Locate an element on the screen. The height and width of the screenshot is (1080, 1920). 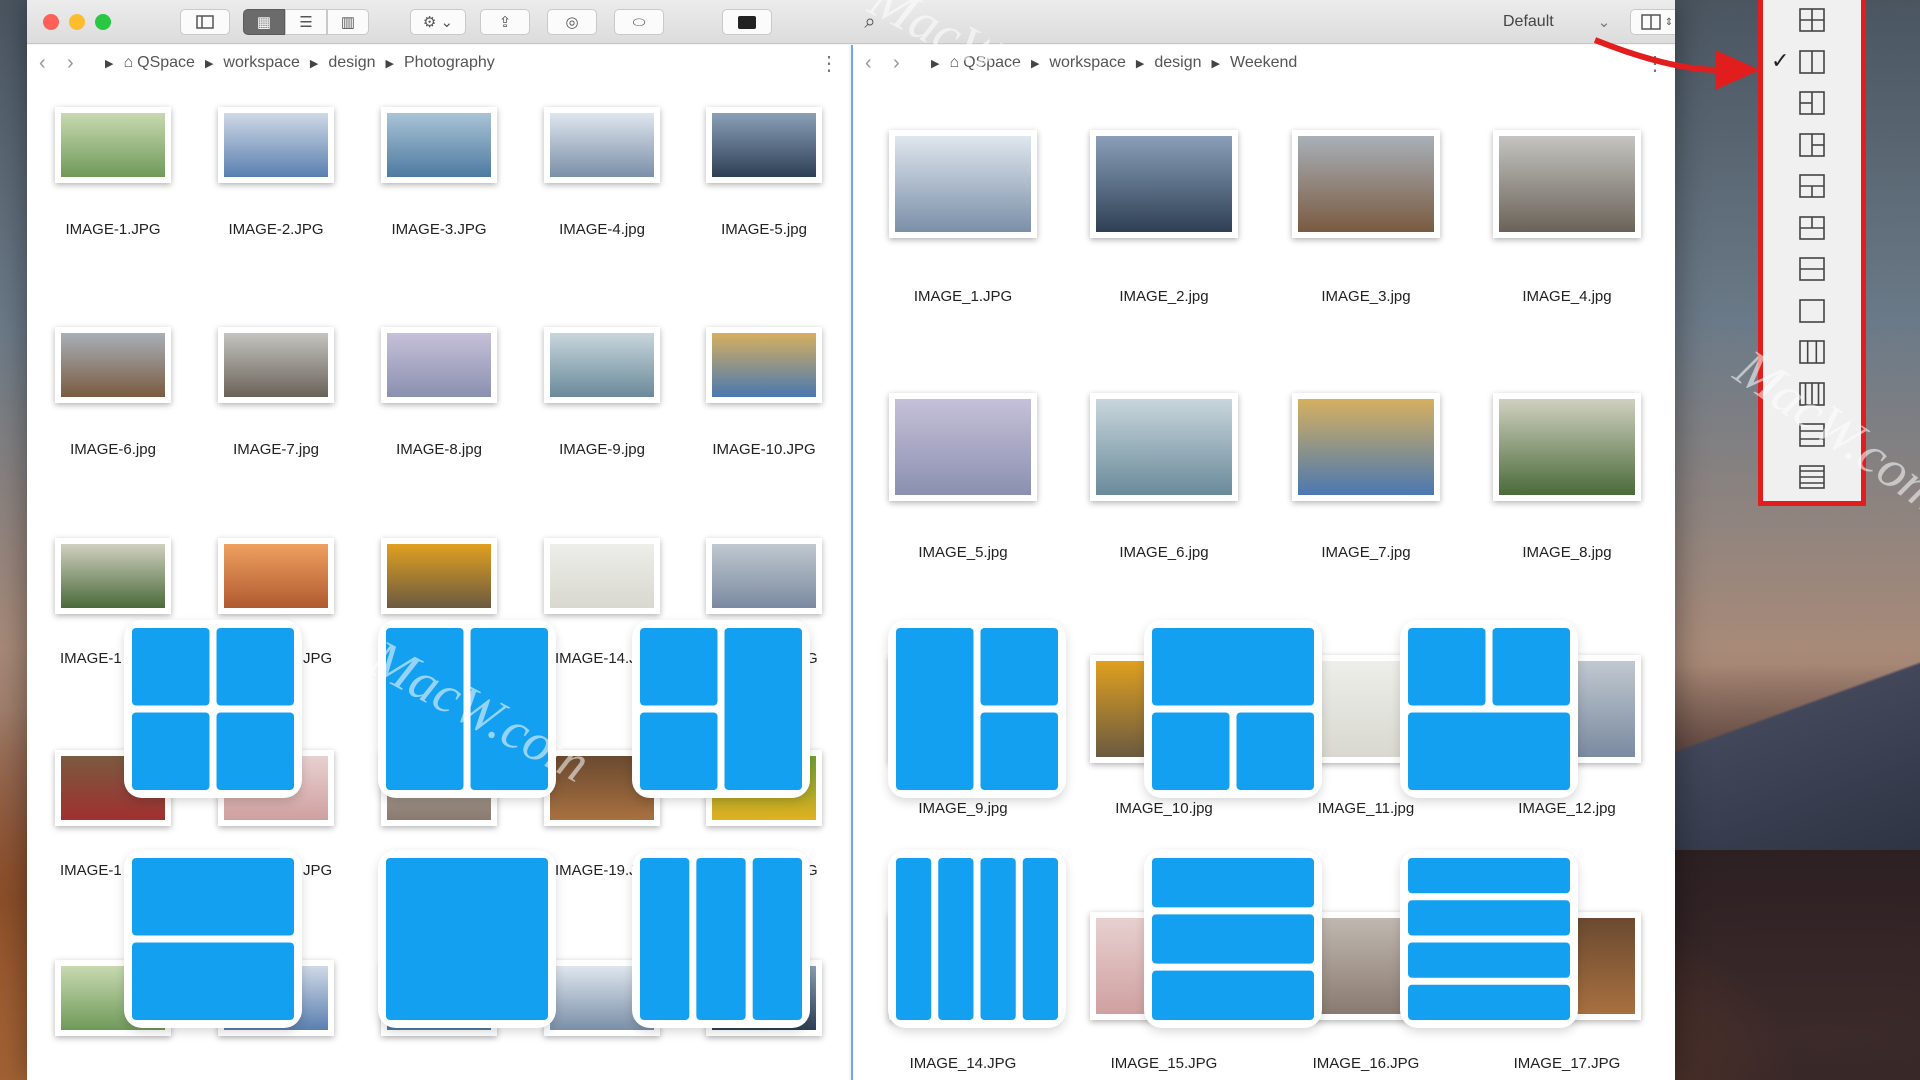
columns-icon: ▥ is located at coordinates (348, 22).